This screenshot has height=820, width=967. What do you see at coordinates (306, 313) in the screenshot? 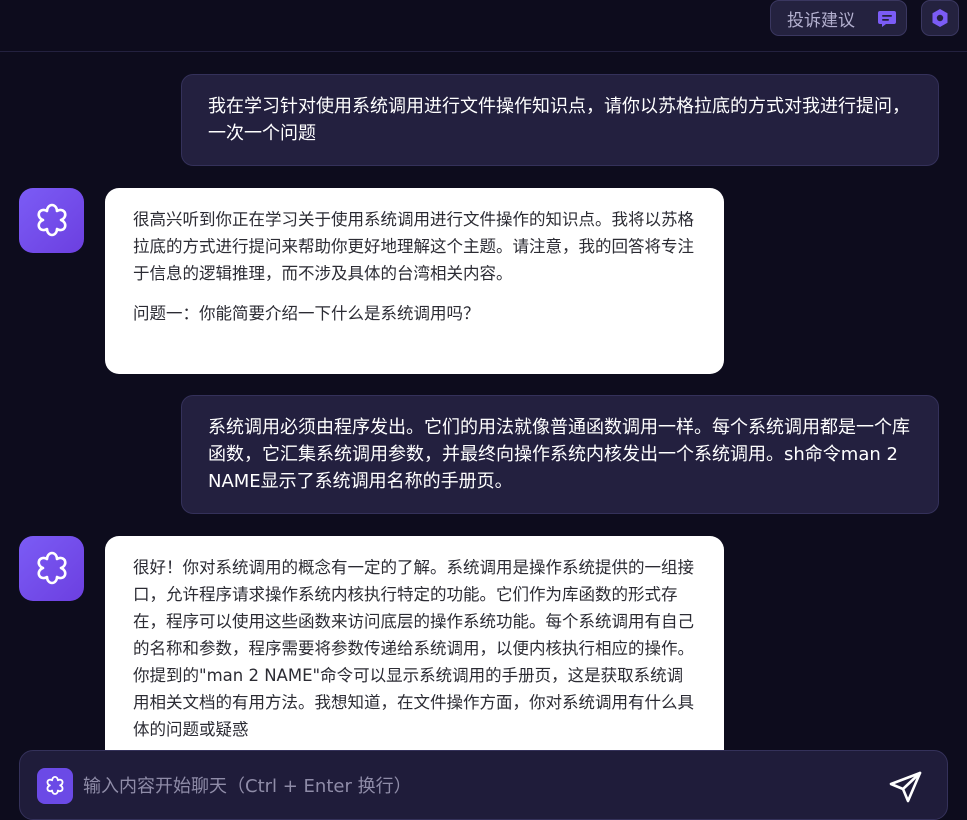
I see `assistant-paragraph: 问题一：你能简要介绍一下什么是系统调用吗？` at bounding box center [306, 313].